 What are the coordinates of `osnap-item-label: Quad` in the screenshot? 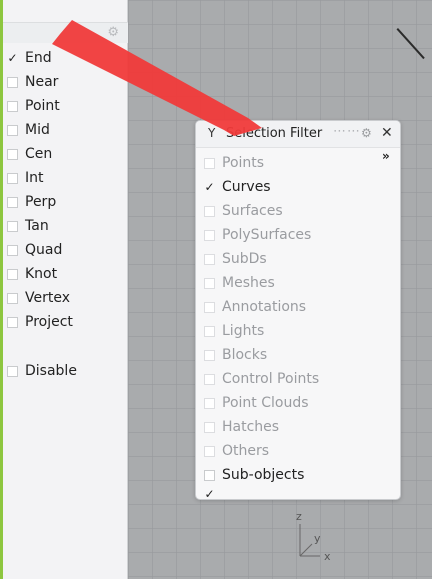 It's located at (44, 250).